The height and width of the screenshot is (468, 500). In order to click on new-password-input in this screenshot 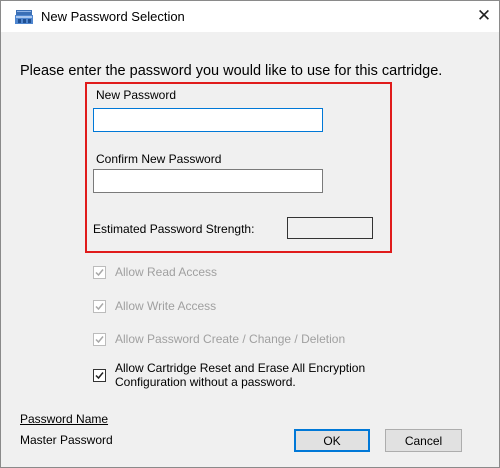, I will do `click(208, 120)`.